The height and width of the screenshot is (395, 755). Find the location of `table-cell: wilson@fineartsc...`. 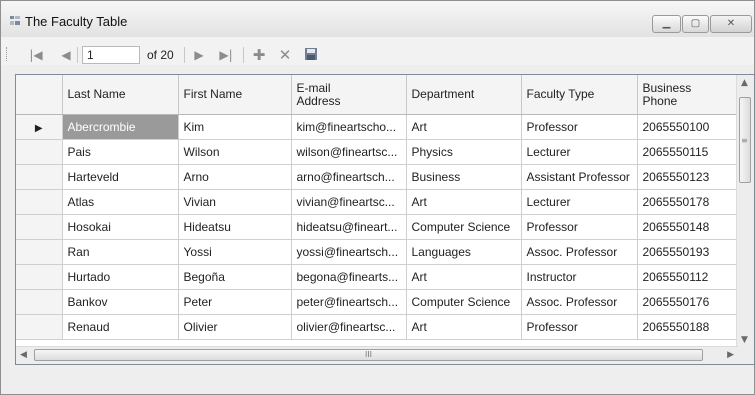

table-cell: wilson@fineartsc... is located at coordinates (349, 152).